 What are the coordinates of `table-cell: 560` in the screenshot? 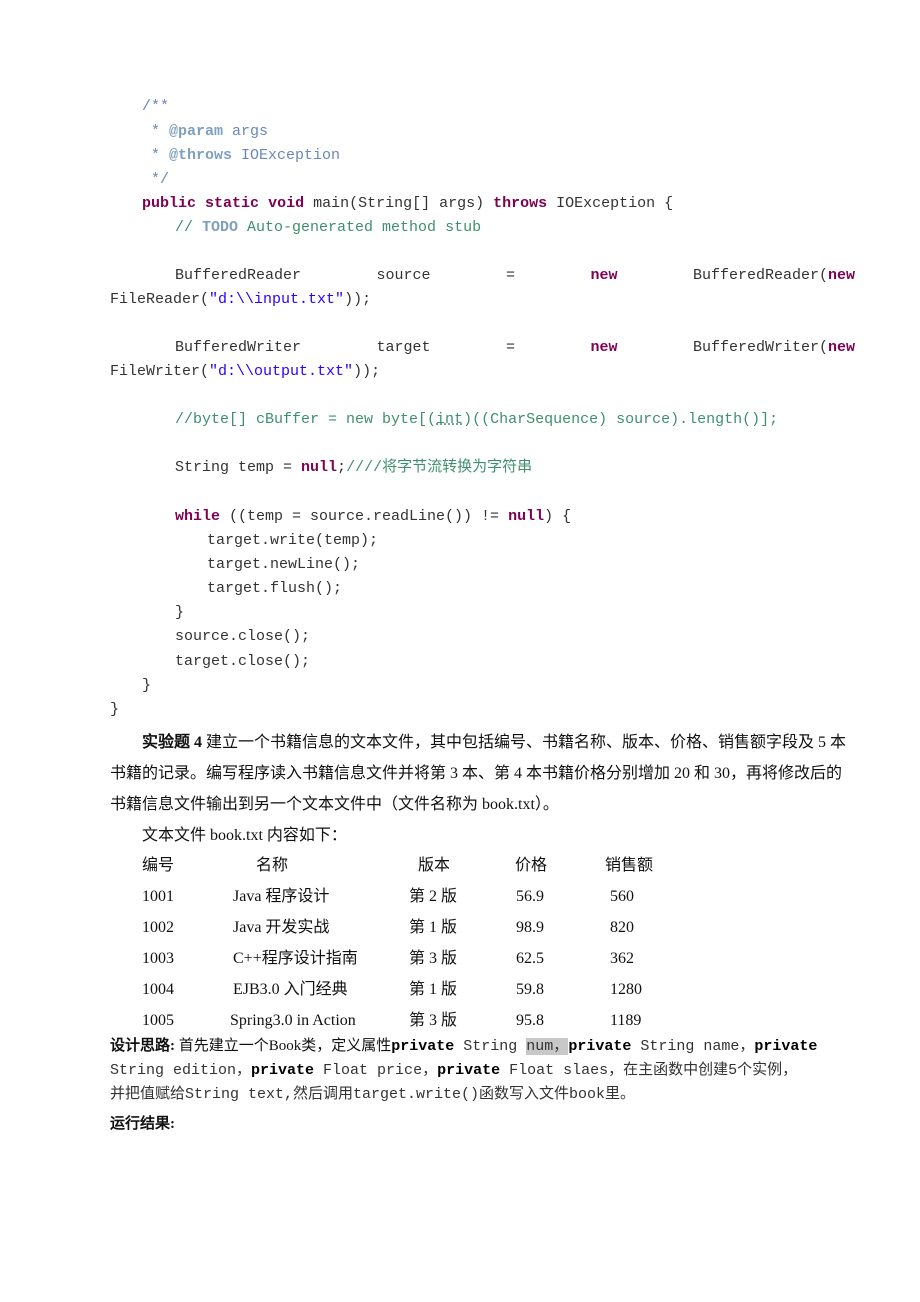 It's located at (622, 896).